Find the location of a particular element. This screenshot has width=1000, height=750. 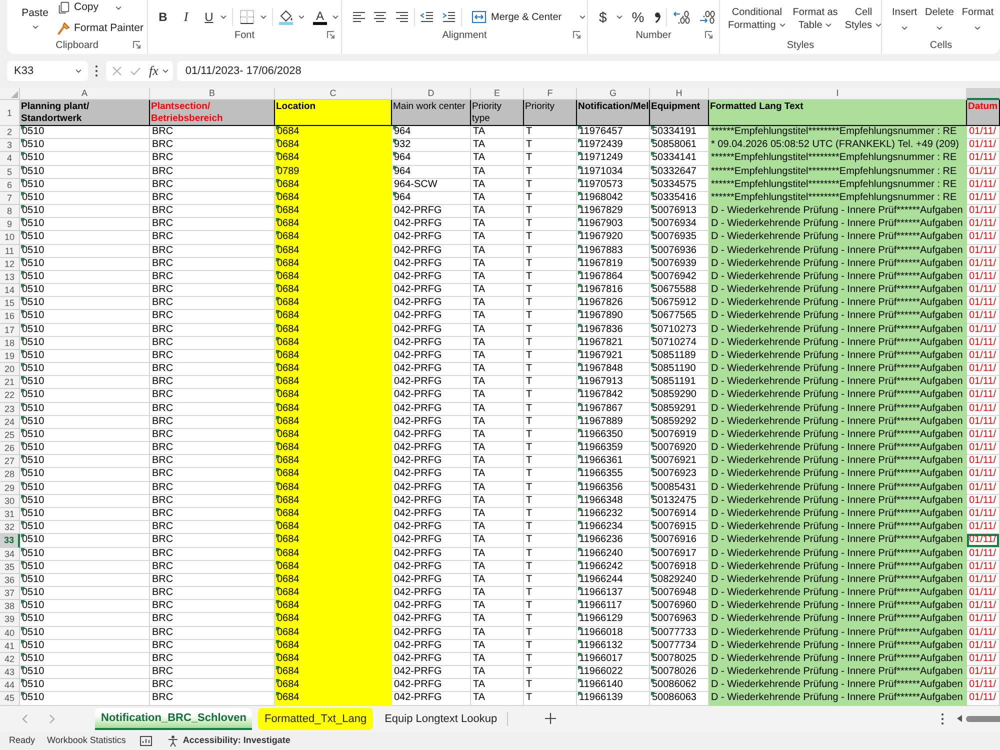

increase-indent-icon is located at coordinates (448, 17).